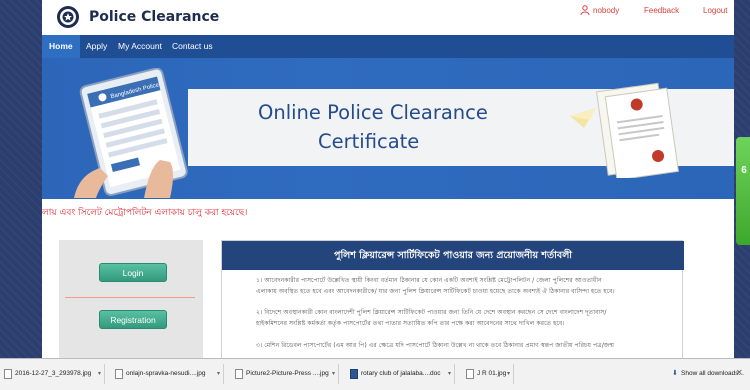 The width and height of the screenshot is (750, 390). I want to click on download-item: J R 01.jpg ▾, so click(489, 374).